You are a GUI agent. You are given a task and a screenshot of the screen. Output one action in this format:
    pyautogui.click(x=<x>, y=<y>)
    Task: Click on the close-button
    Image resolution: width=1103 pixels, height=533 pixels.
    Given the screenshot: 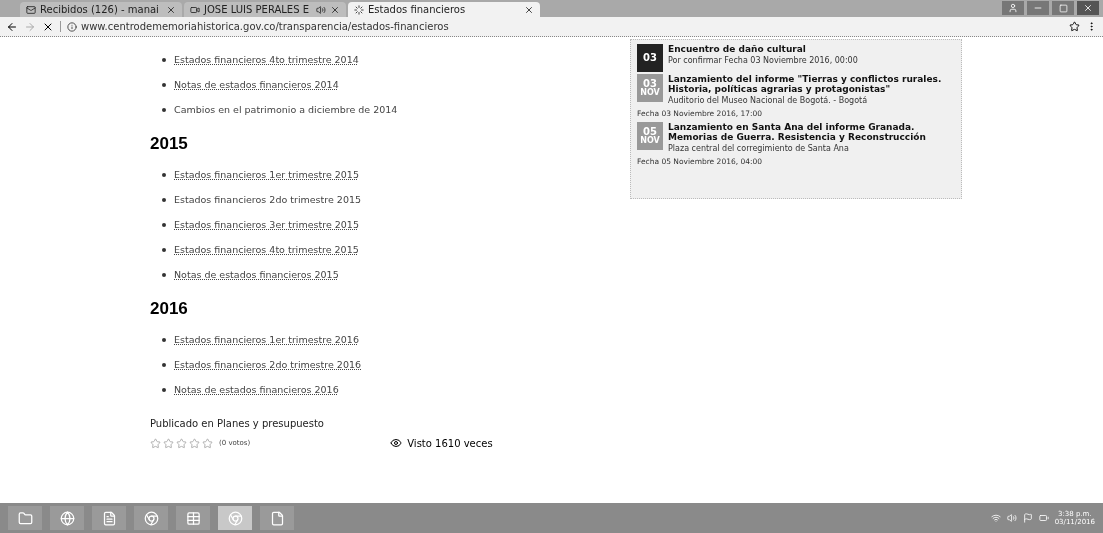 What is the action you would take?
    pyautogui.click(x=1088, y=8)
    